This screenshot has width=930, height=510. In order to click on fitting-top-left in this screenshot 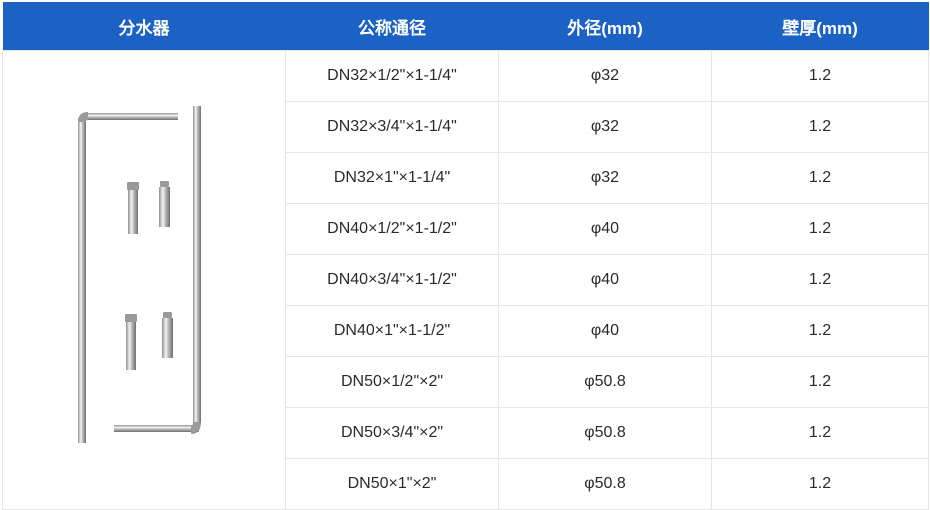, I will do `click(133, 212)`.